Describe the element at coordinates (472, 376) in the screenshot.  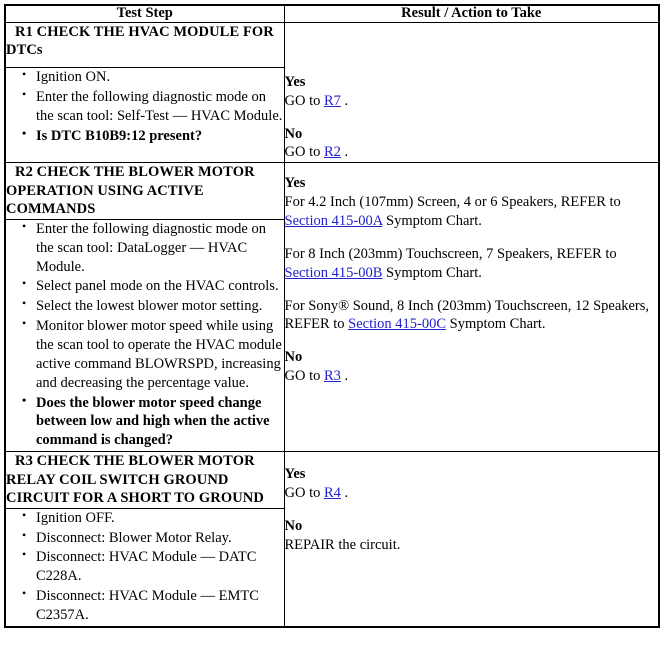
I see `result-line: GO to R3 .` at that location.